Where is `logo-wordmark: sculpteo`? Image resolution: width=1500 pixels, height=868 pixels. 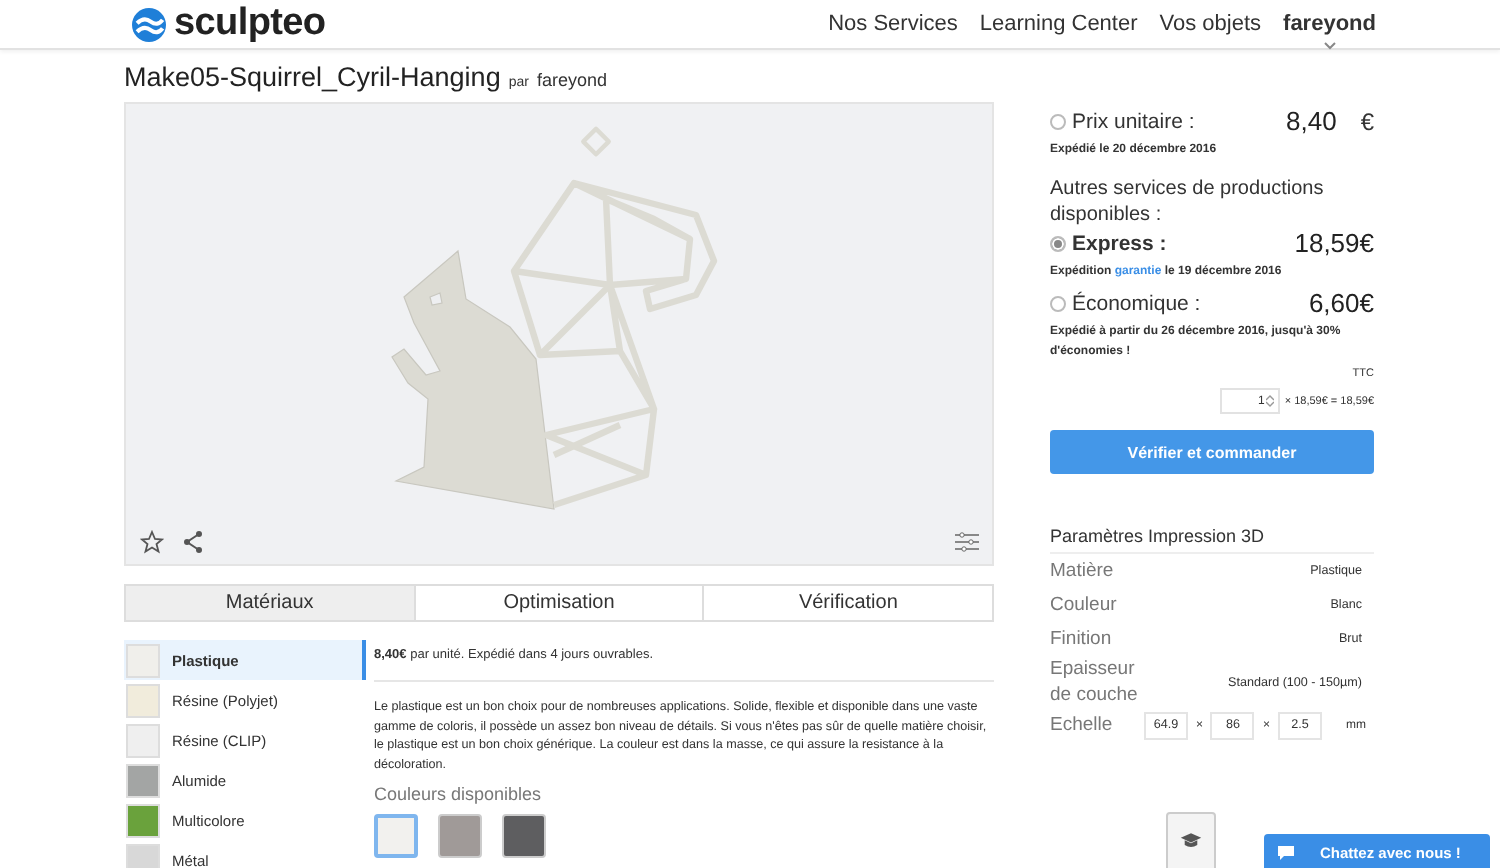
logo-wordmark: sculpteo is located at coordinates (250, 24).